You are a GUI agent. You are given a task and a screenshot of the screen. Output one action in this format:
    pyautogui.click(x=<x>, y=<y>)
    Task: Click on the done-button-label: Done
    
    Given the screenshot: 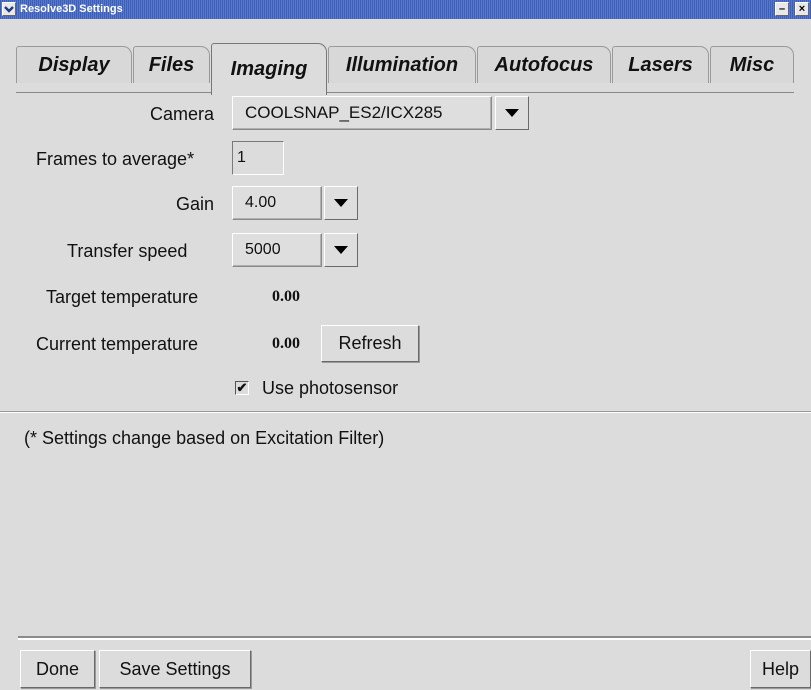 What is the action you would take?
    pyautogui.click(x=57, y=668)
    